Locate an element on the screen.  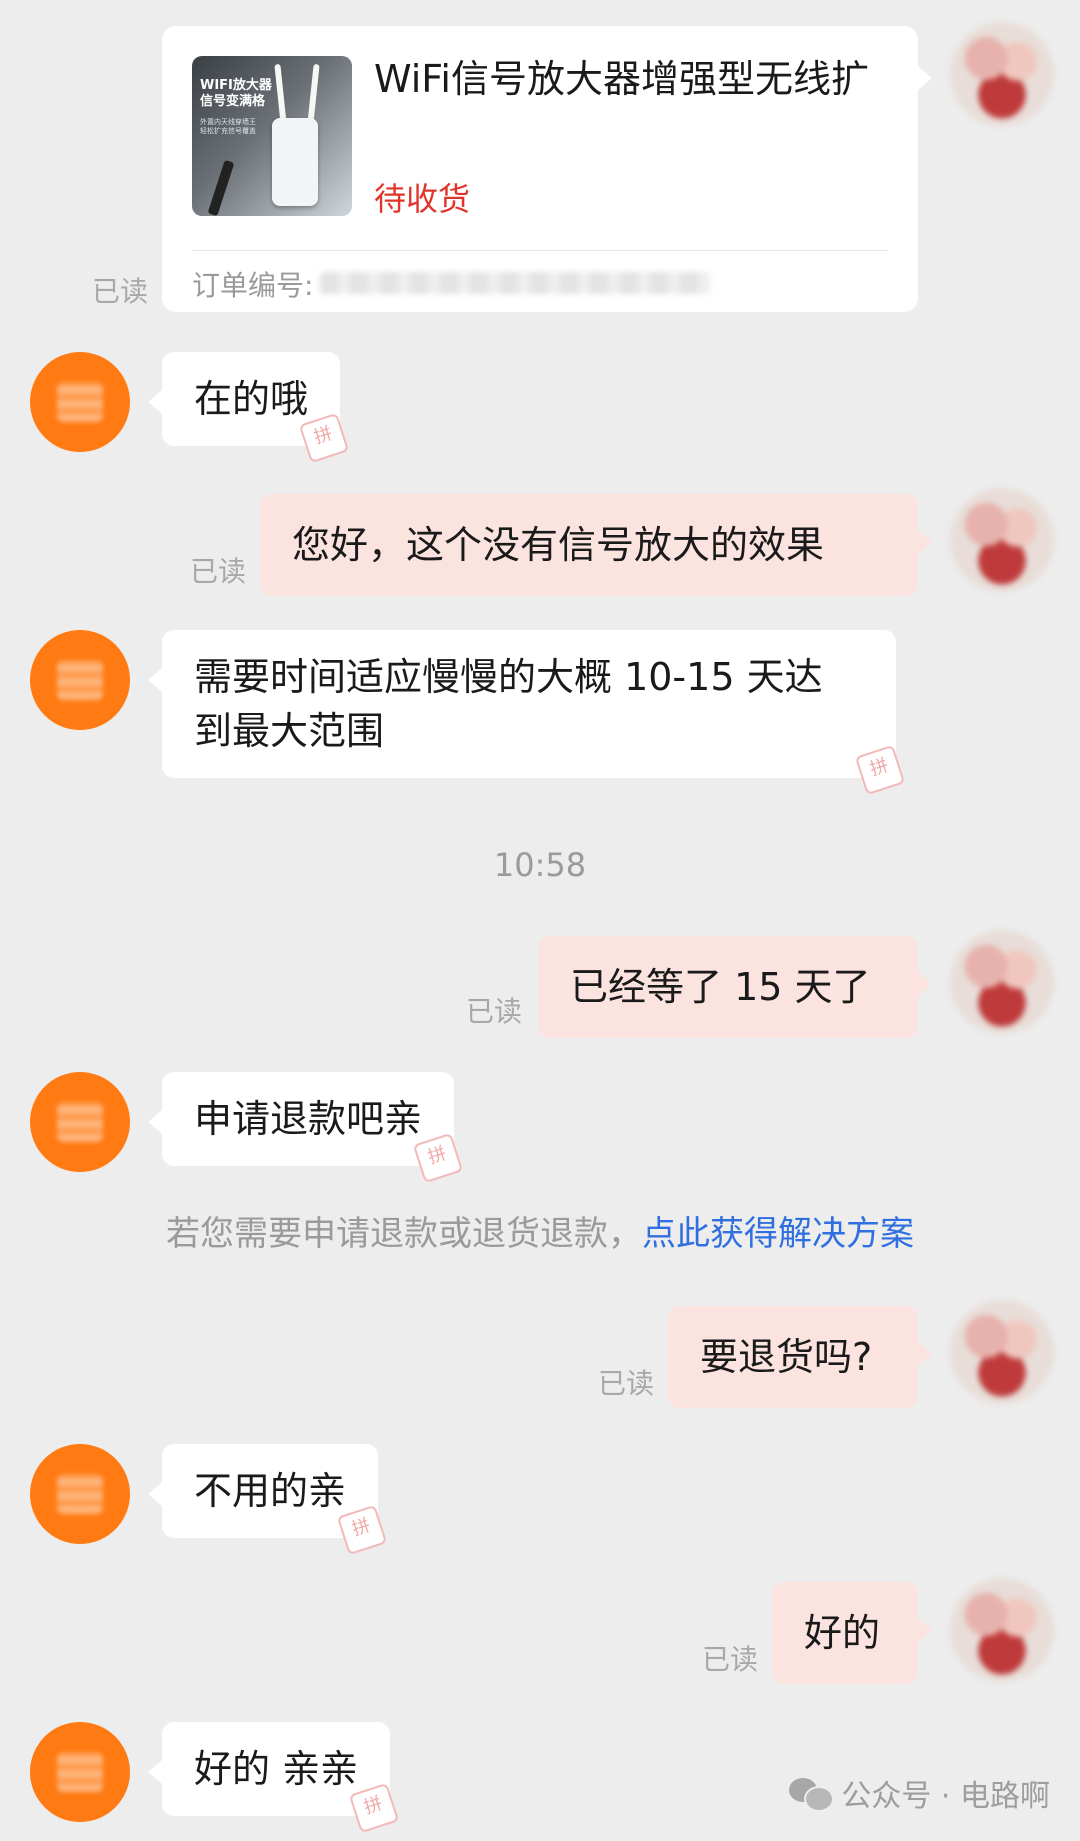
watermark: 公众号 · 电路啊 is located at coordinates (919, 1793).